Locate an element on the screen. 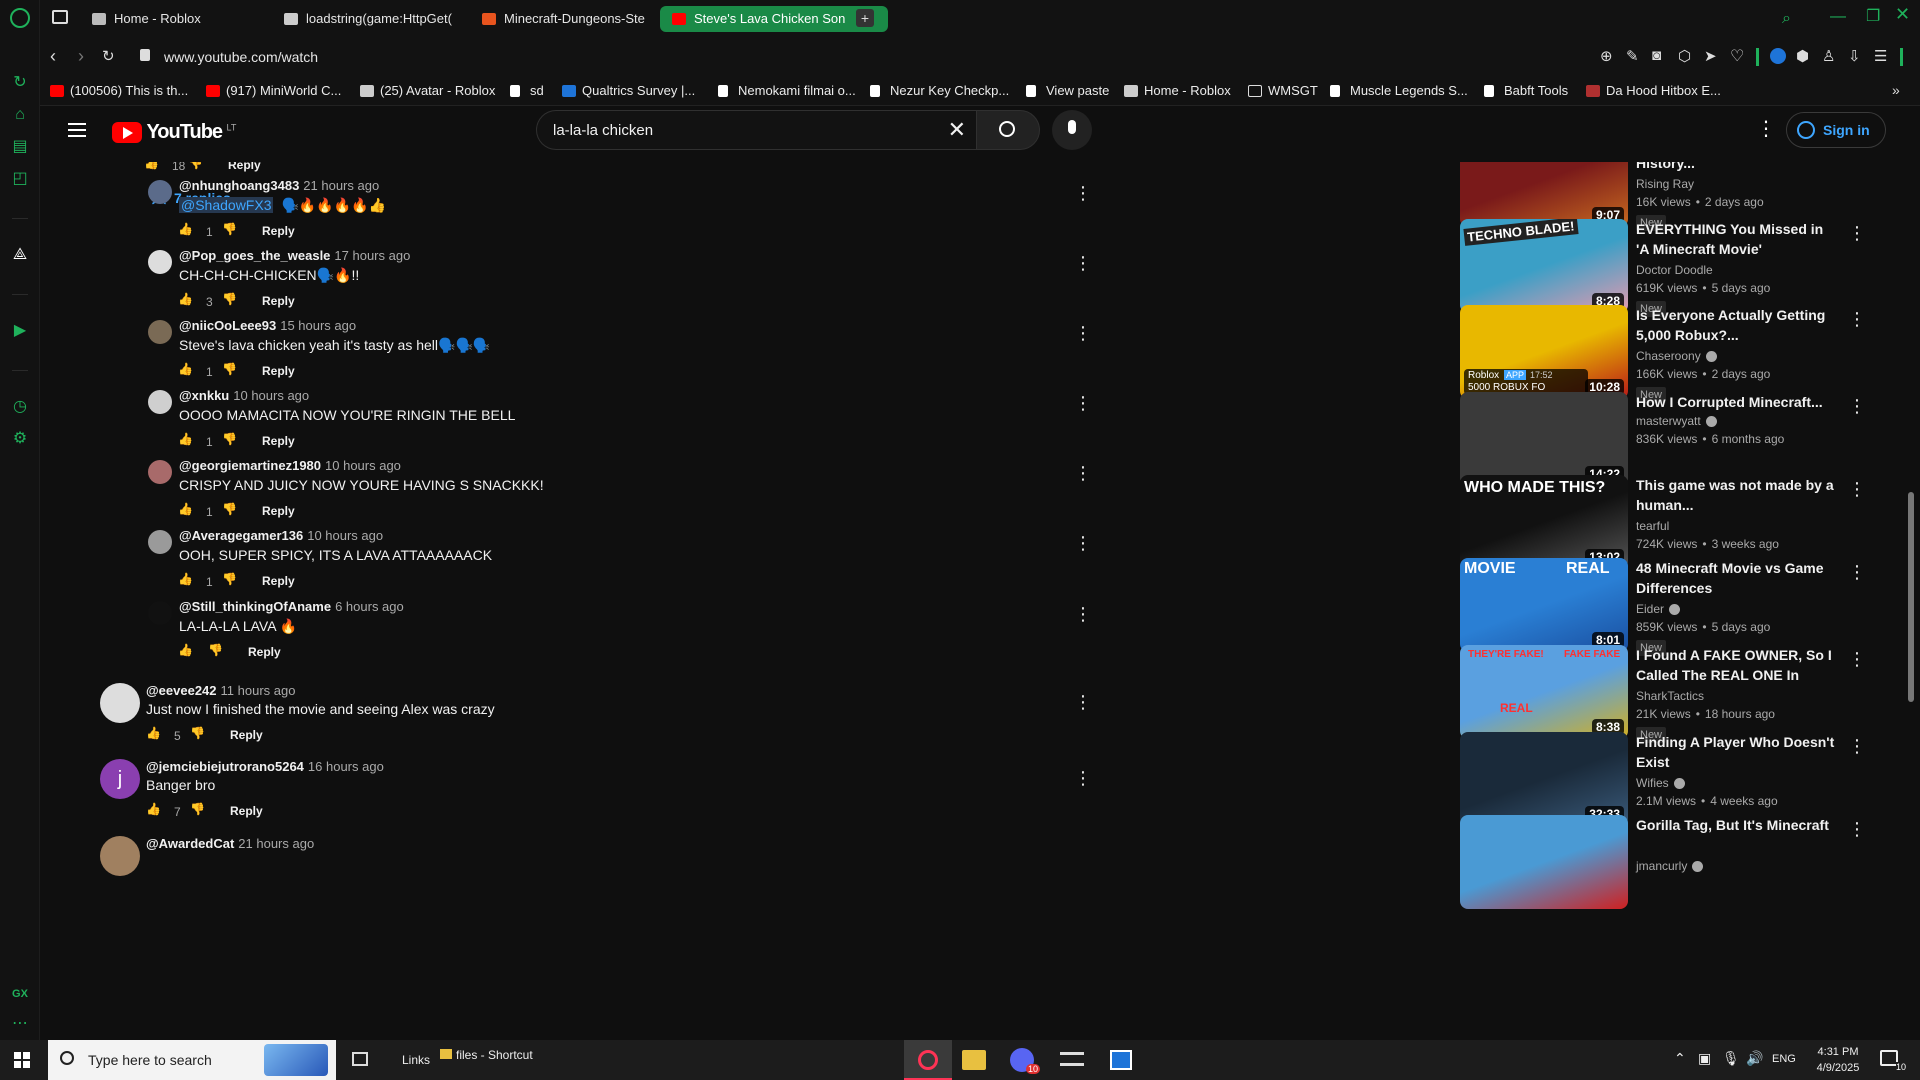  video-thumbnail: MOVIE REAL 8:01 is located at coordinates (1544, 605).